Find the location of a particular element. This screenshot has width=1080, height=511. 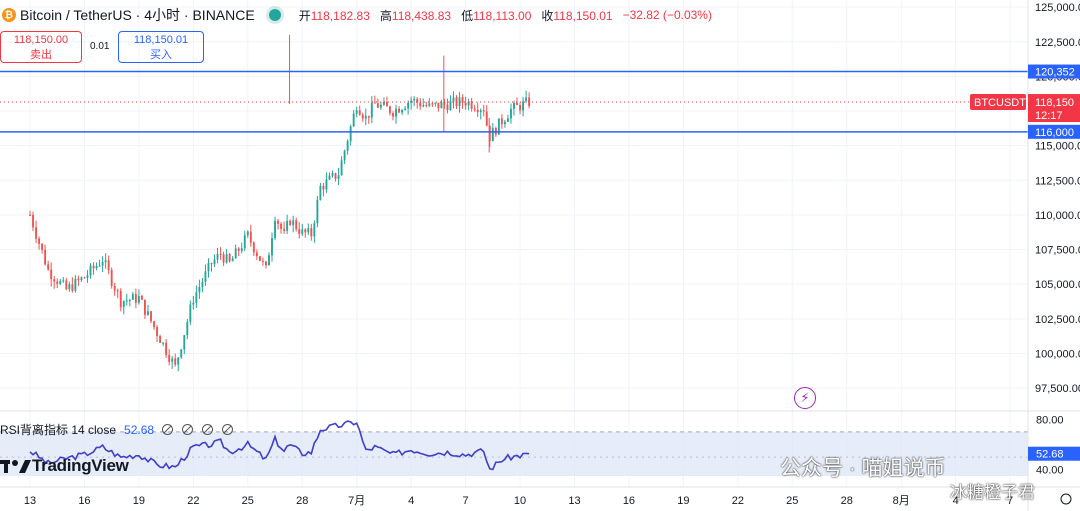

remove-icon is located at coordinates (228, 429).